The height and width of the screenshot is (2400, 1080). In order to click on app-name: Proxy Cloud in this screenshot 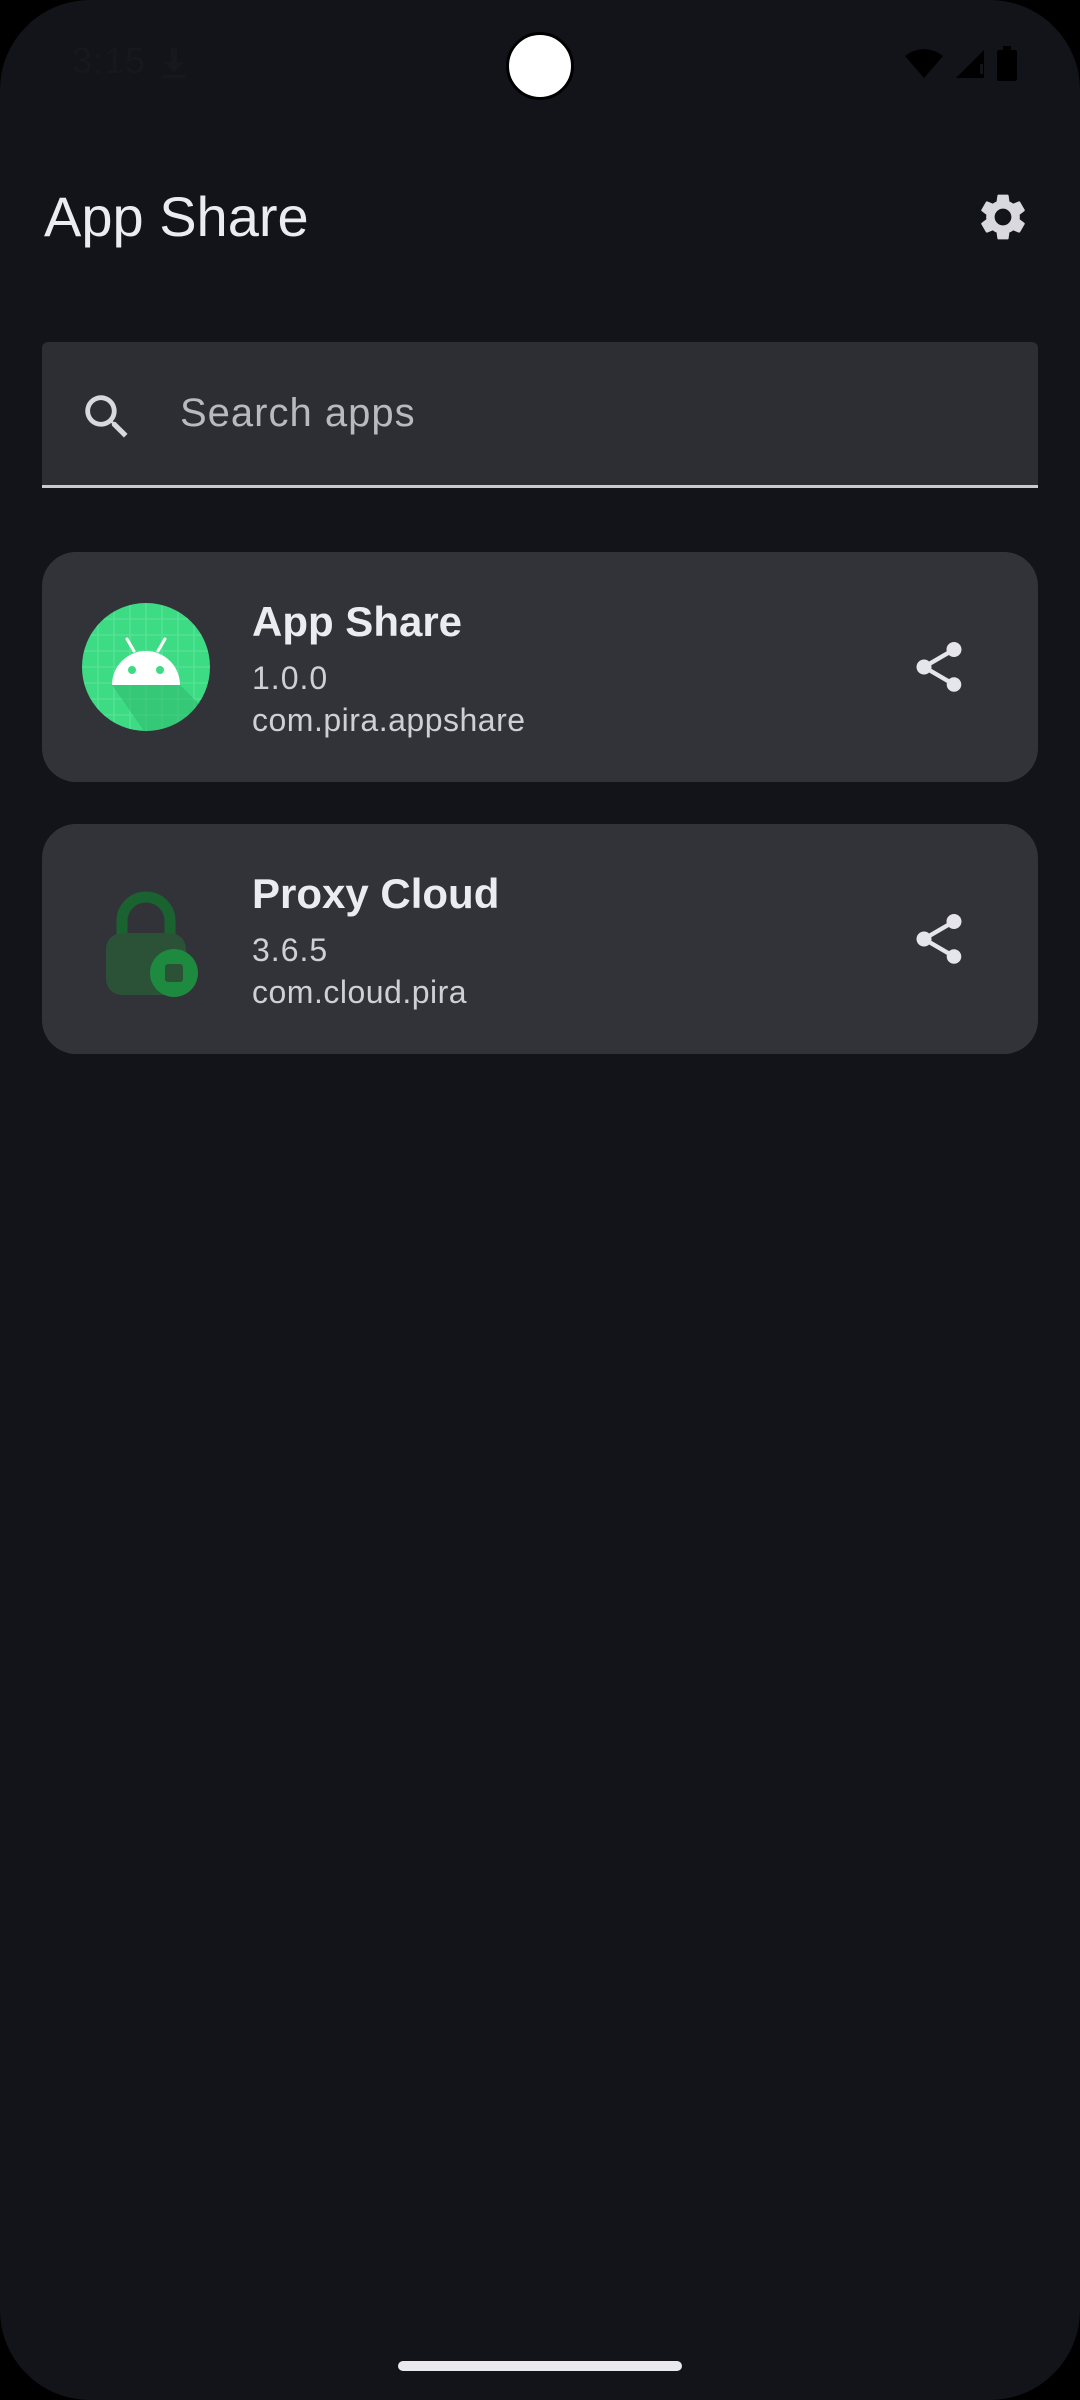, I will do `click(376, 893)`.